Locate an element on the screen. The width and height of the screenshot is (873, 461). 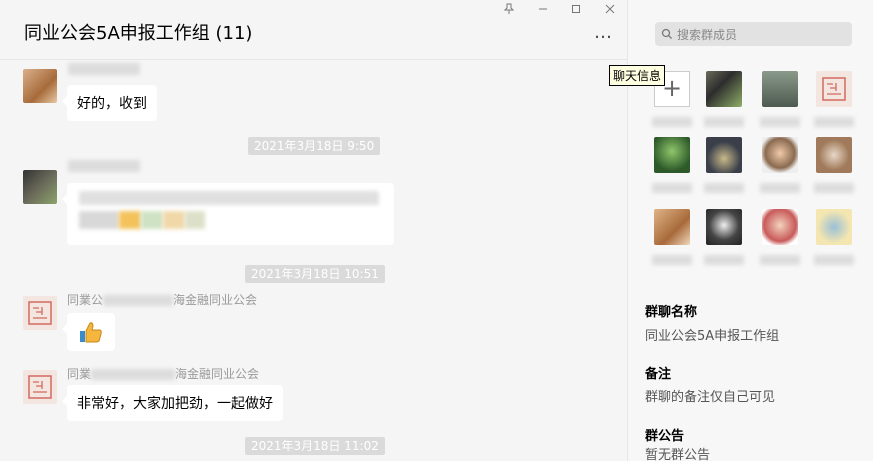
thumbs-up-emoji is located at coordinates (91, 332).